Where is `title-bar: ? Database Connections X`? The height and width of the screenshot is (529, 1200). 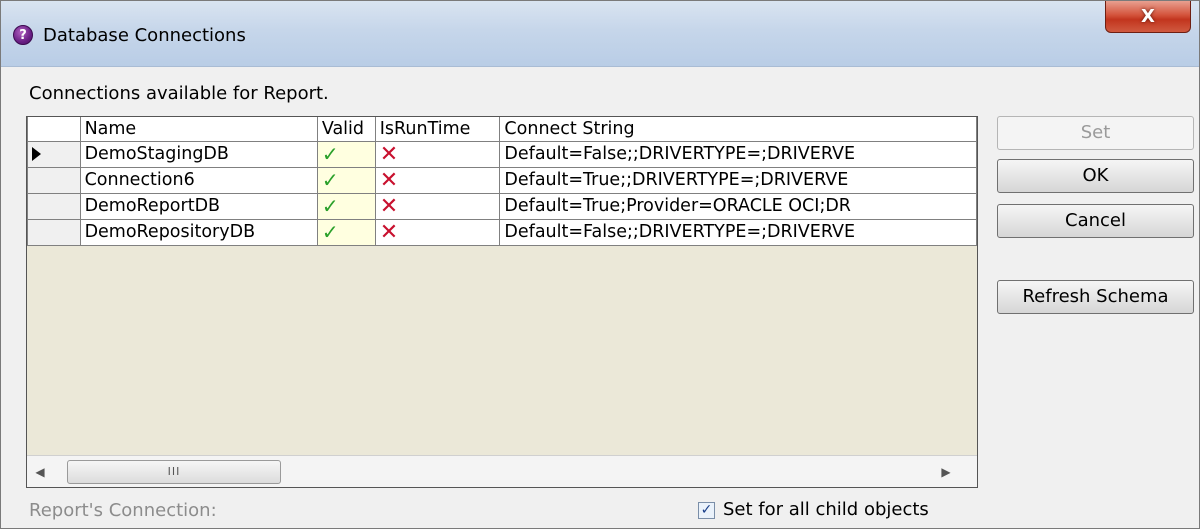 title-bar: ? Database Connections X is located at coordinates (600, 34).